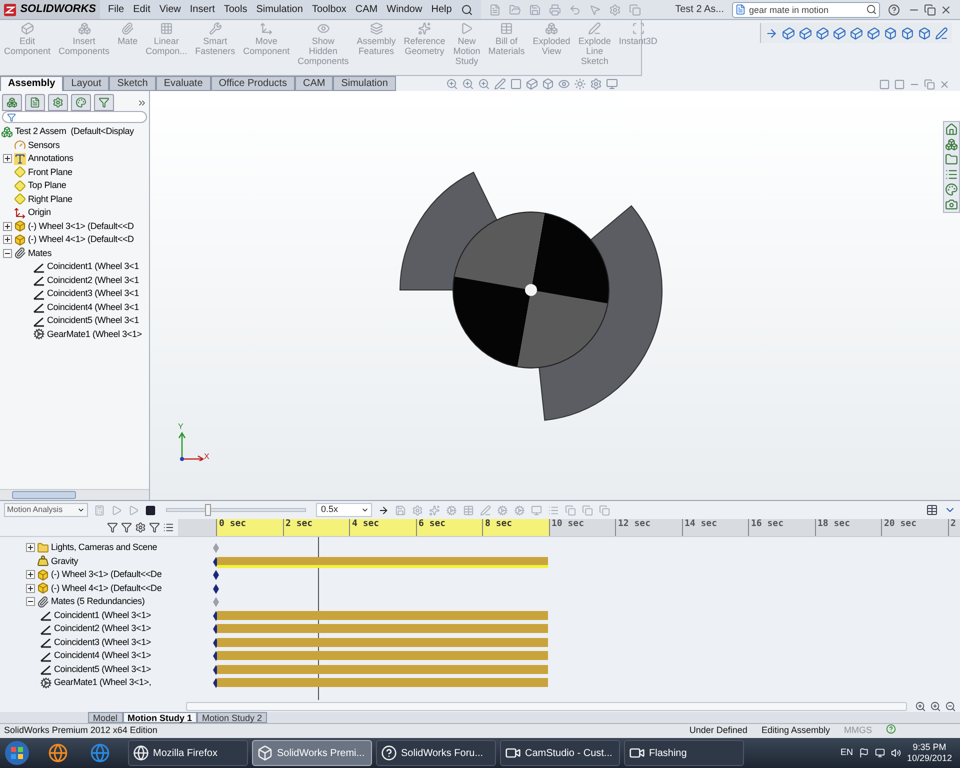 Image resolution: width=960 pixels, height=768 pixels. What do you see at coordinates (104, 547) in the screenshot?
I see `motion-tree-item: Lights, Cameras and Scene` at bounding box center [104, 547].